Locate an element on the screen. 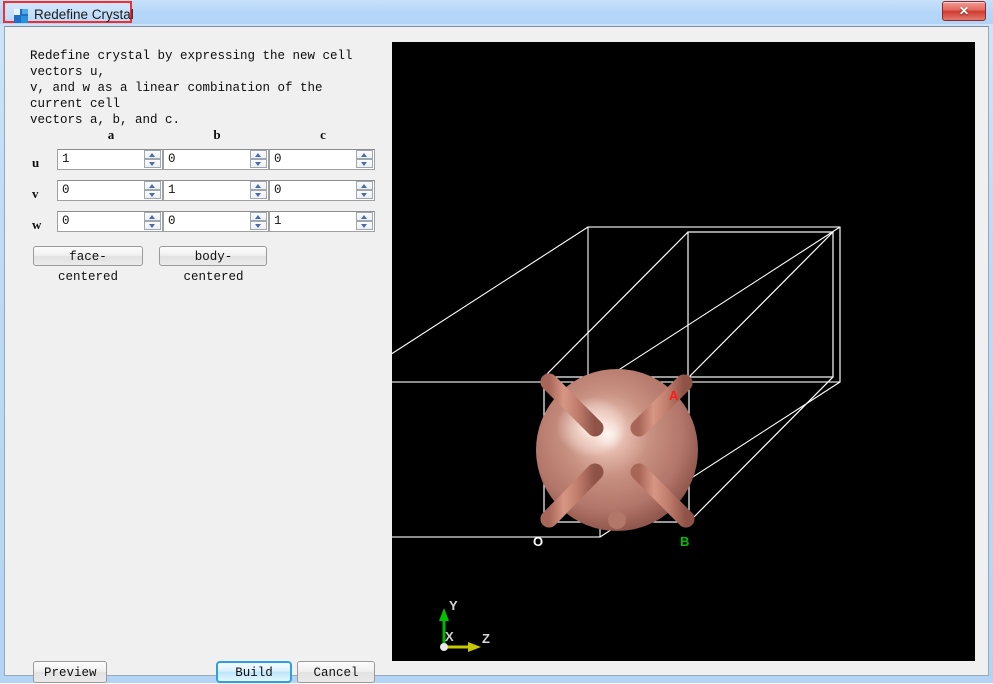 Image resolution: width=993 pixels, height=684 pixels. spinner-v-a-down is located at coordinates (152, 194).